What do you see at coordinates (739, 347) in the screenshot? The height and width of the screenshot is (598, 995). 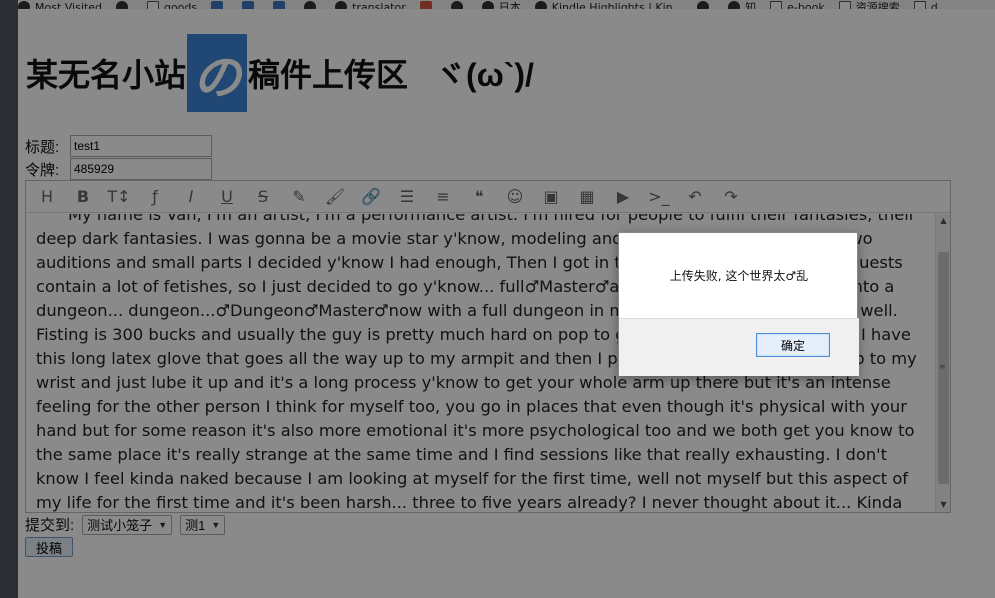 I see `alert-footer: 确定` at bounding box center [739, 347].